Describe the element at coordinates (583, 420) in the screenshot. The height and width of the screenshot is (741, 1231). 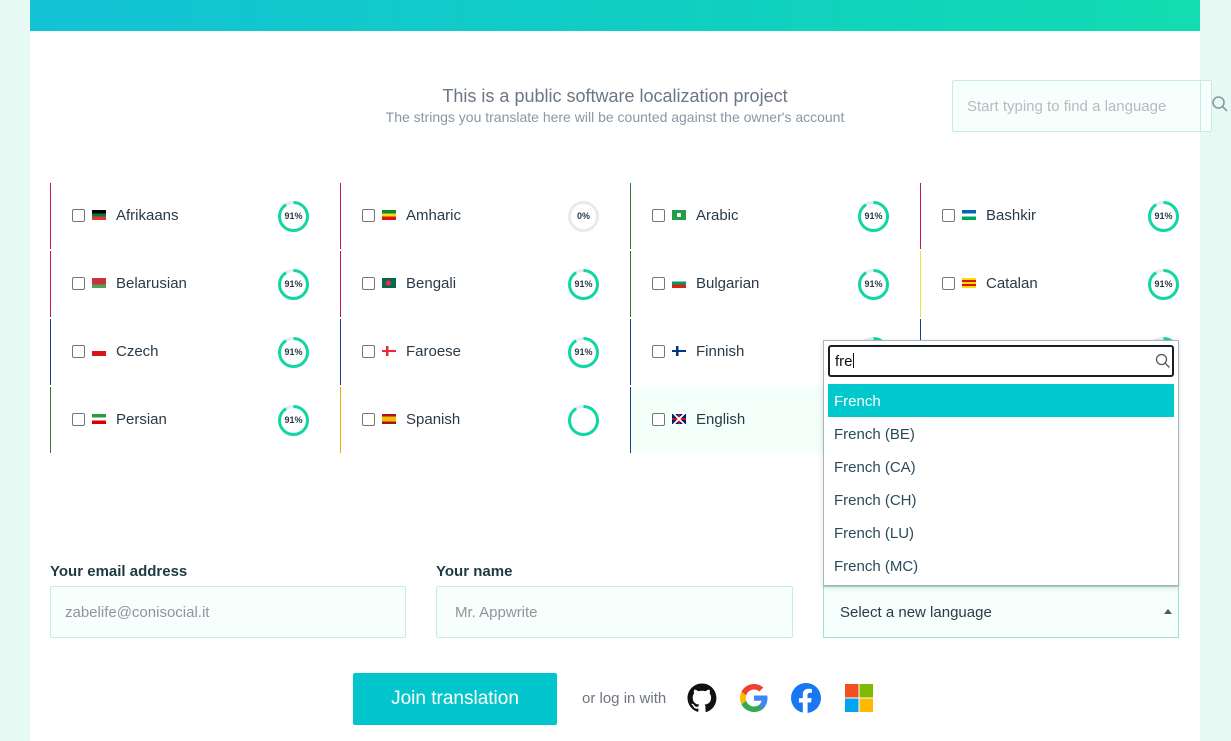
I see `progress-ring` at that location.